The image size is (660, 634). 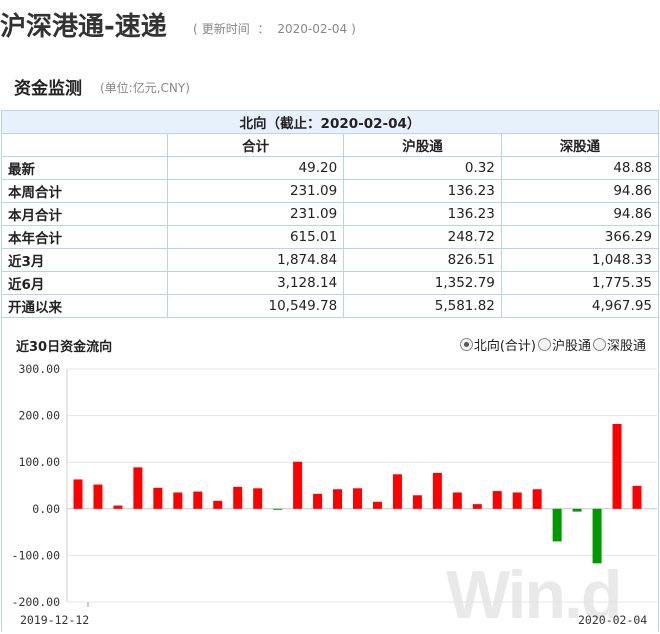 I want to click on unit-label: (单位:亿元,CNY), so click(x=145, y=88).